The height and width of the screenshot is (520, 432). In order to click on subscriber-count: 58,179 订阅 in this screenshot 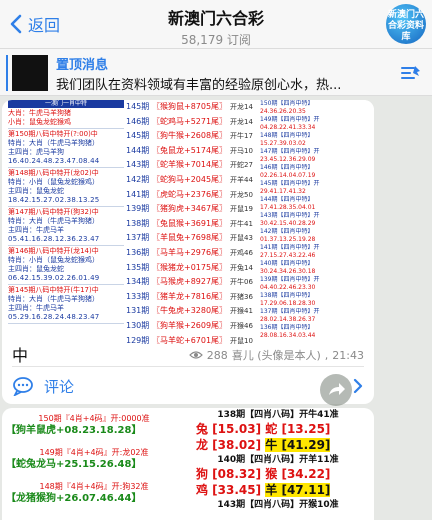, I will do `click(216, 40)`.